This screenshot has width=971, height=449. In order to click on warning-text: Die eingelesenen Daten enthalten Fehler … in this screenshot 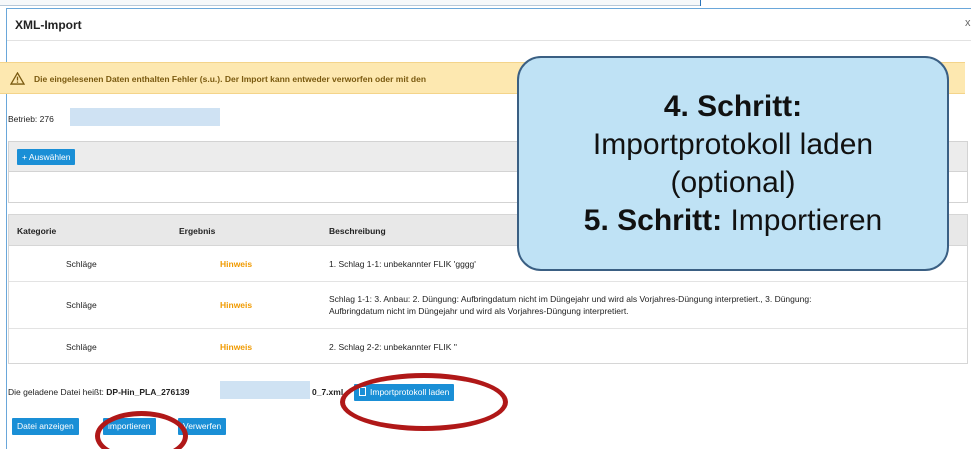, I will do `click(230, 79)`.